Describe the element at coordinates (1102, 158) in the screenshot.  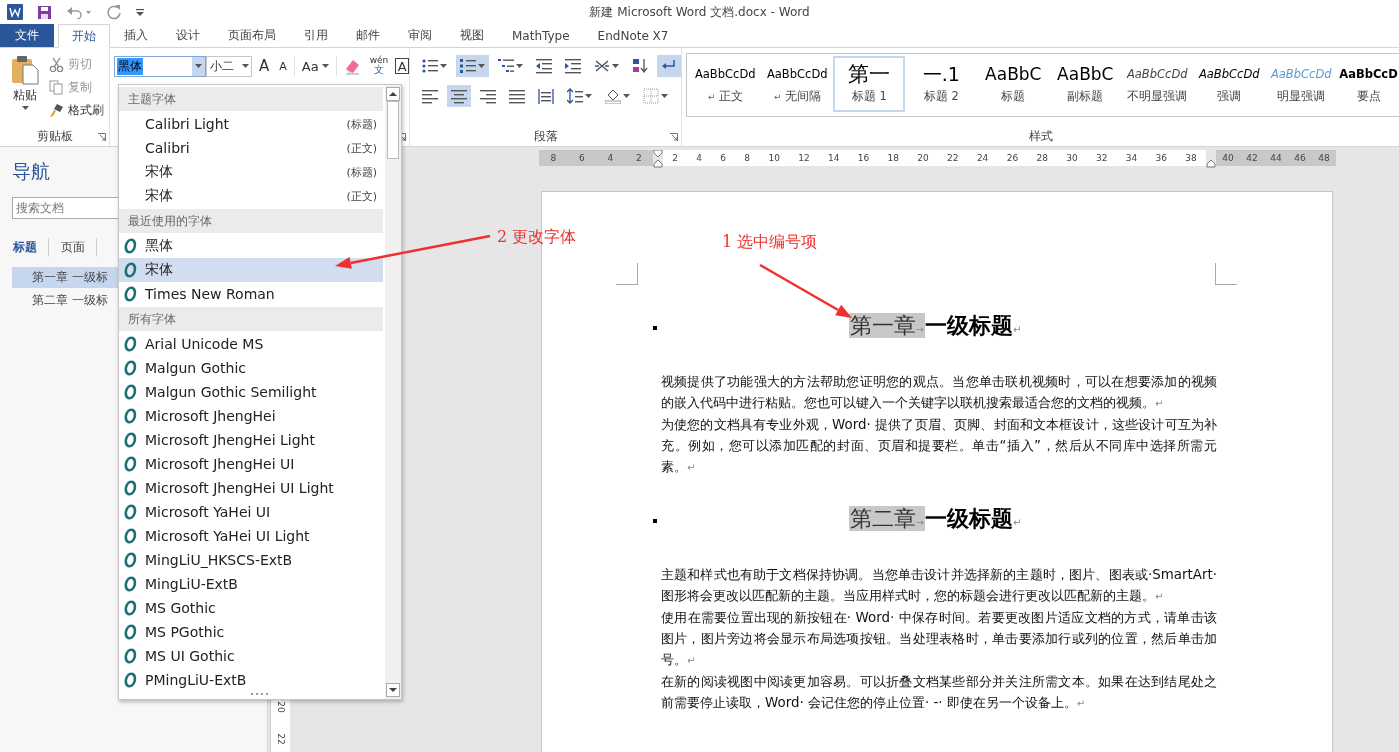
I see `ruler-number: 32` at that location.